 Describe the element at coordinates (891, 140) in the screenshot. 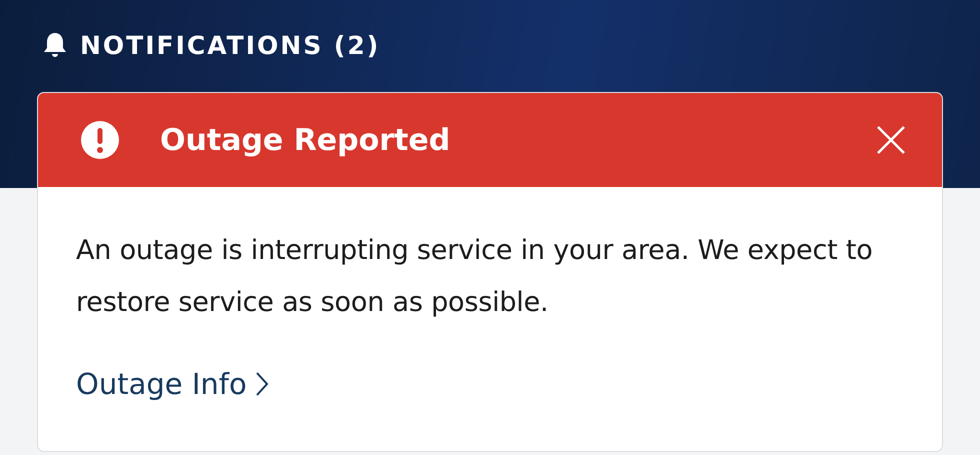

I see `close-button` at that location.